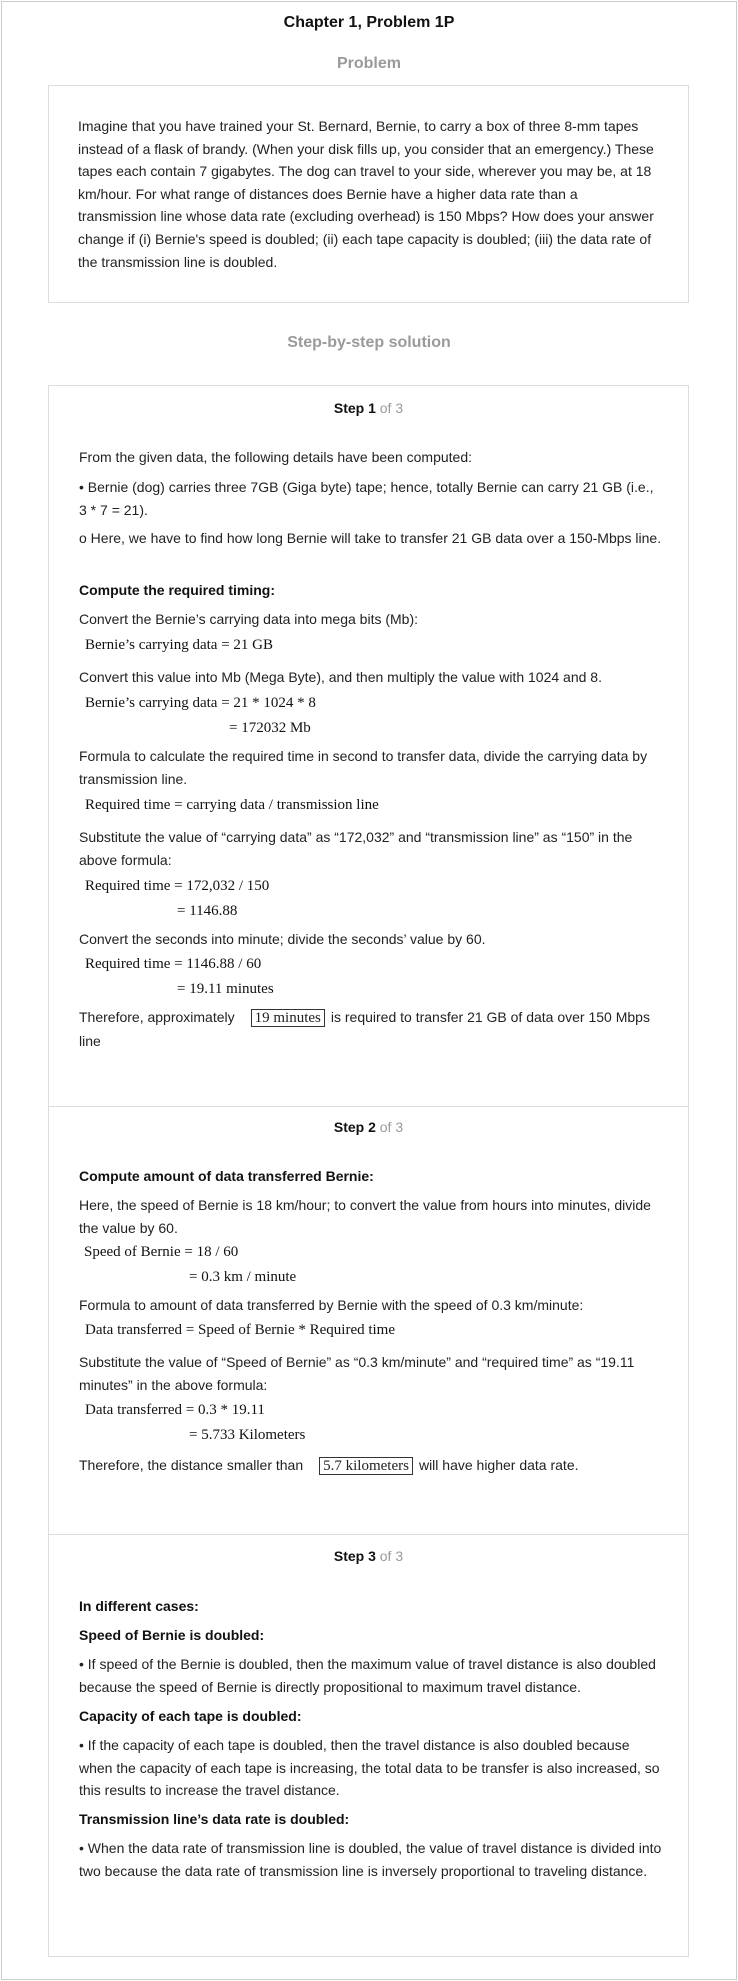  I want to click on equation: Data transferred = 0.3 * 19.11, so click(175, 1410).